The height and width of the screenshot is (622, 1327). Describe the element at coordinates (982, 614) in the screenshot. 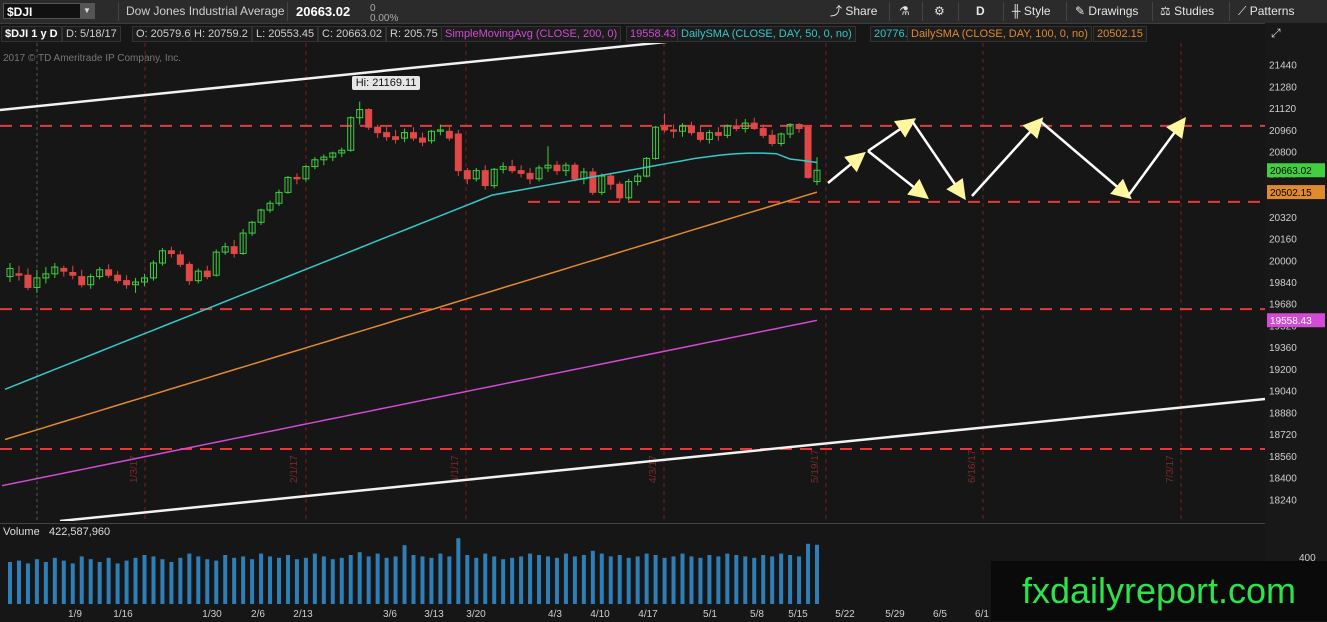

I see `date-tick-label: 6/1` at that location.